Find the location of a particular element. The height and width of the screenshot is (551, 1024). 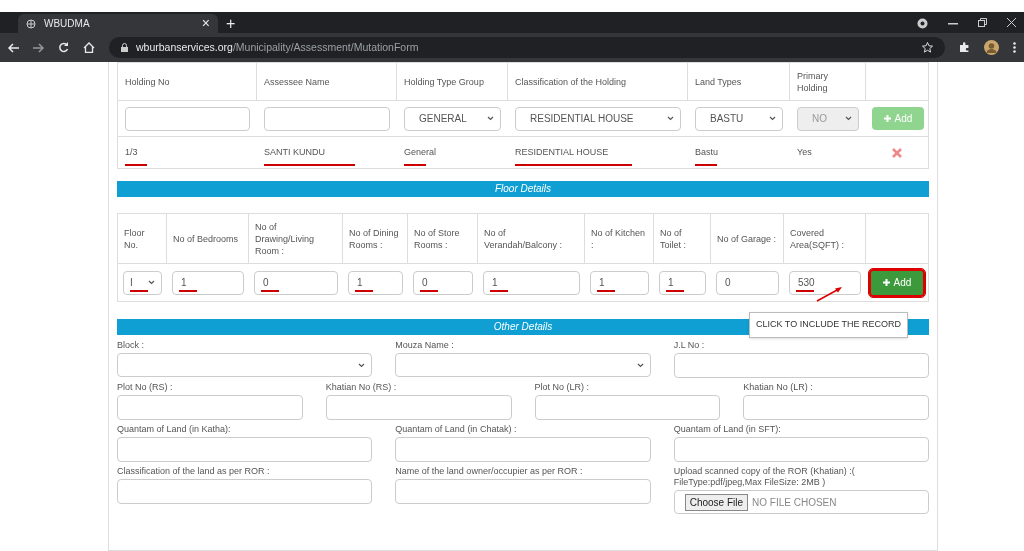

forward-icon is located at coordinates (38, 47).